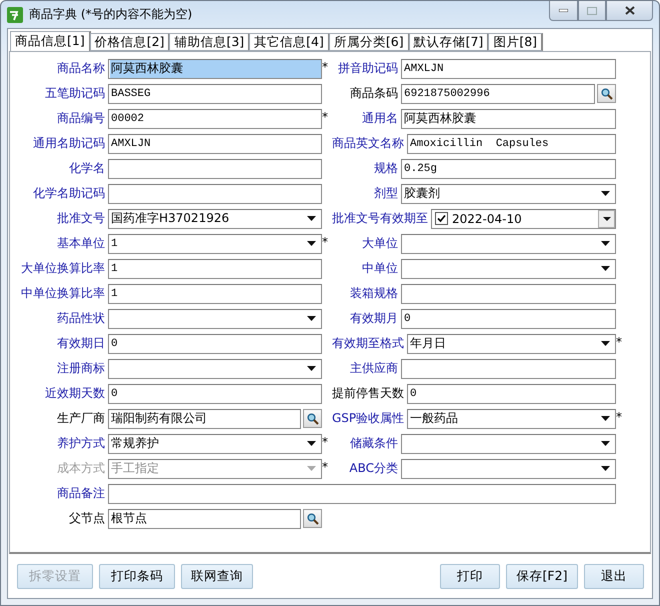  What do you see at coordinates (386, 168) in the screenshot?
I see `field-label: 规格` at bounding box center [386, 168].